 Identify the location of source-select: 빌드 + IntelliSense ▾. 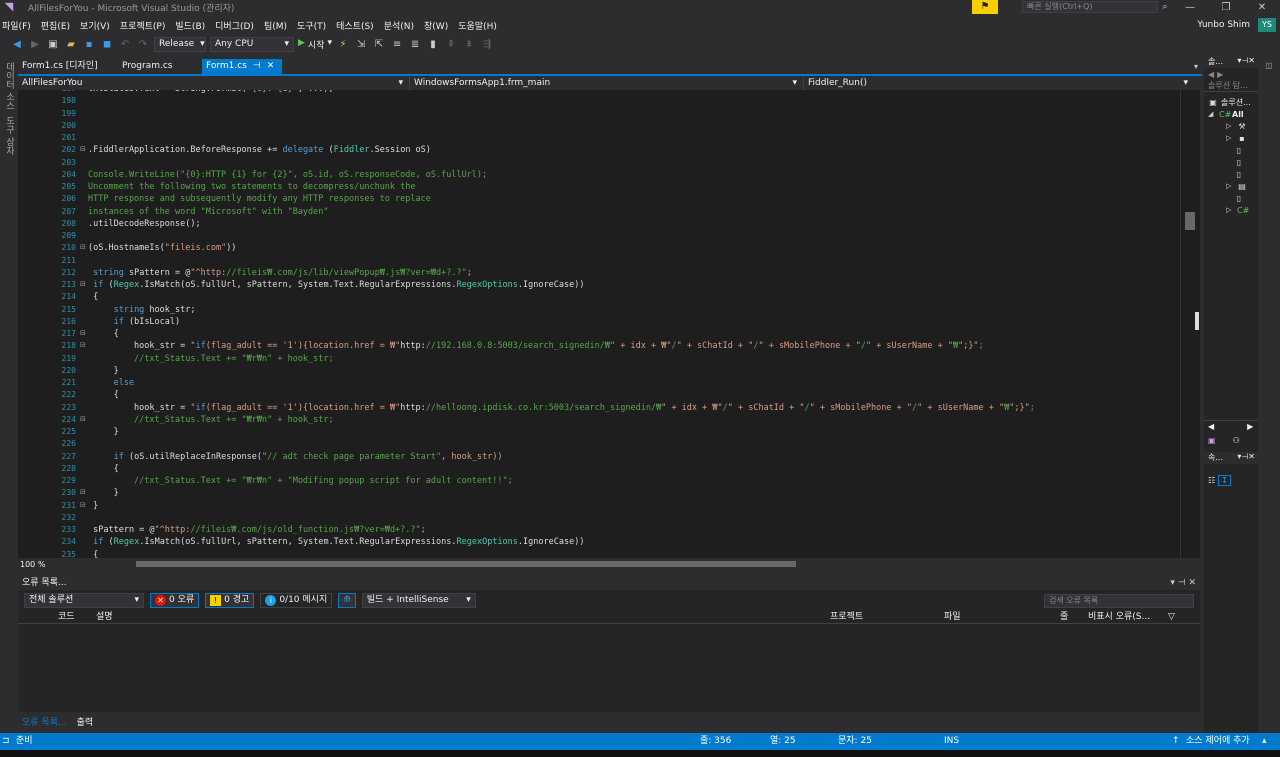
(418, 600).